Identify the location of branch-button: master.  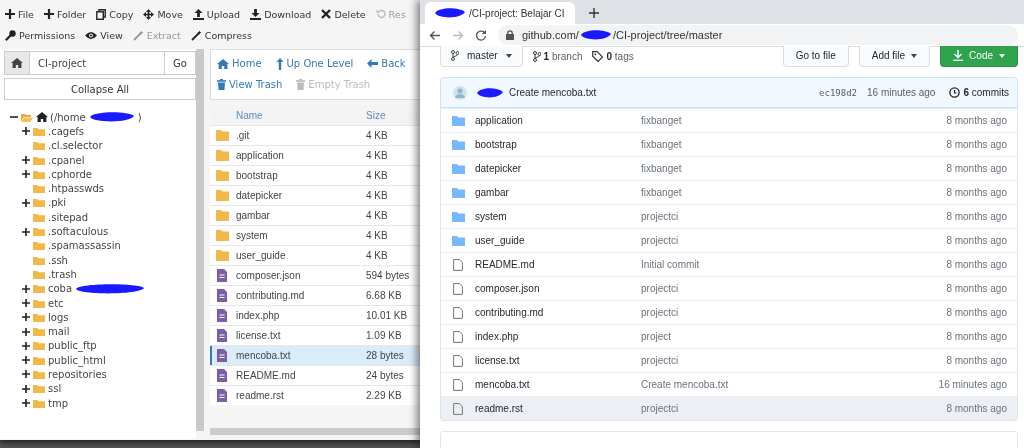
(481, 56).